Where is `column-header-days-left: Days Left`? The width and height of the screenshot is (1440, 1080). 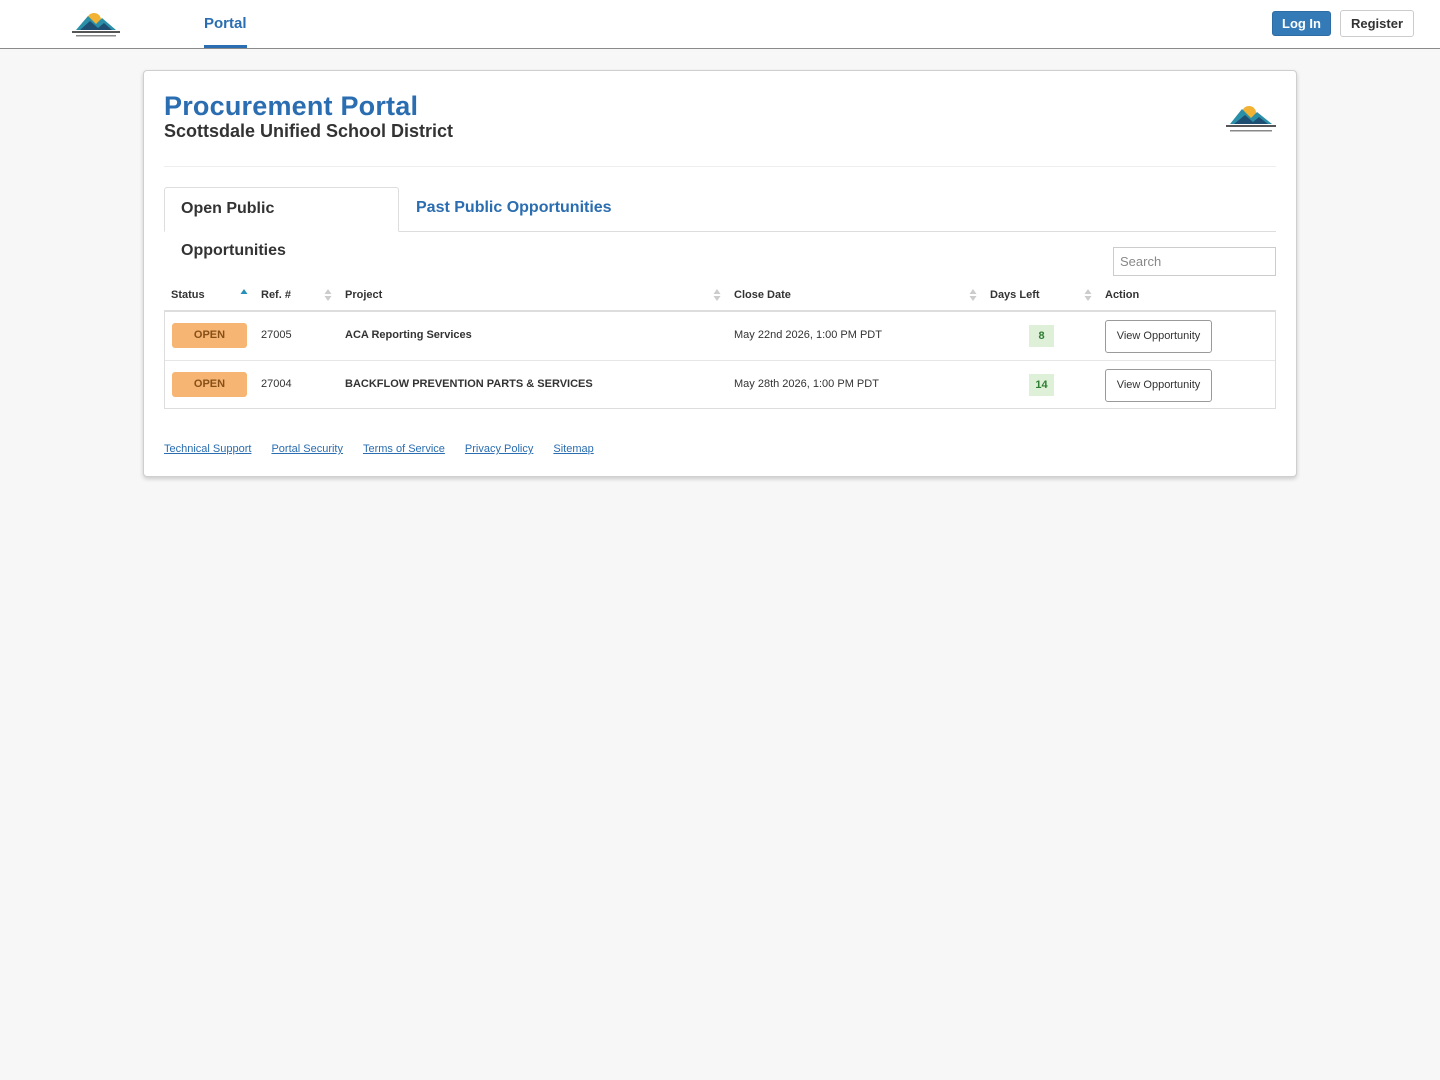
column-header-days-left: Days Left is located at coordinates (1015, 297).